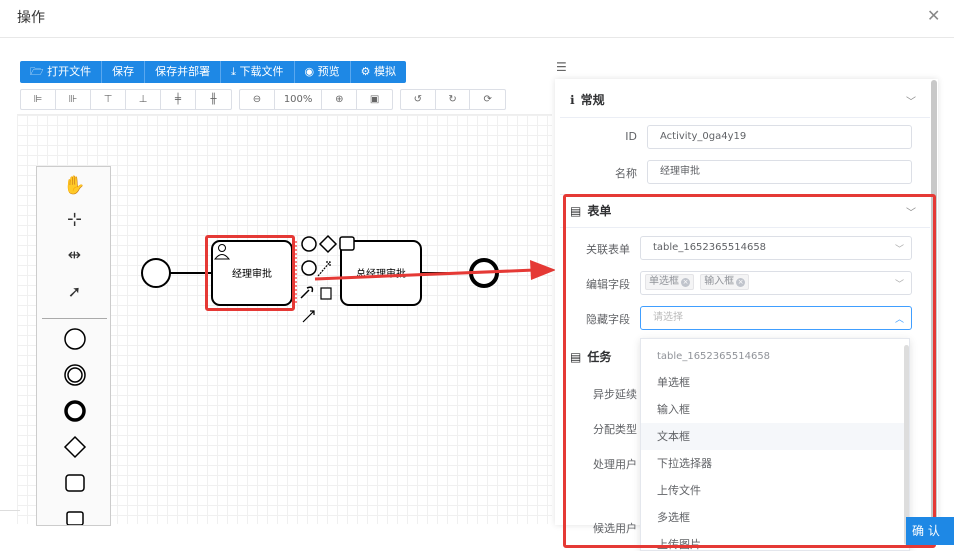 Image resolution: width=954 pixels, height=551 pixels. I want to click on dropdown-group-title: table_1652365514658, so click(714, 356).